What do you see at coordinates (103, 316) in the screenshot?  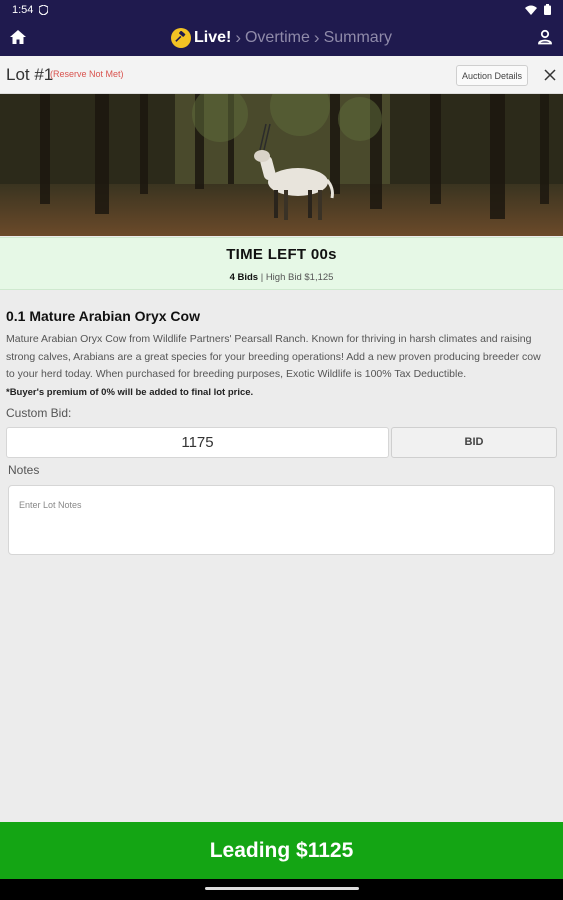 I see `lot-name: 0.1 Mature Arabian Oryx Cow` at bounding box center [103, 316].